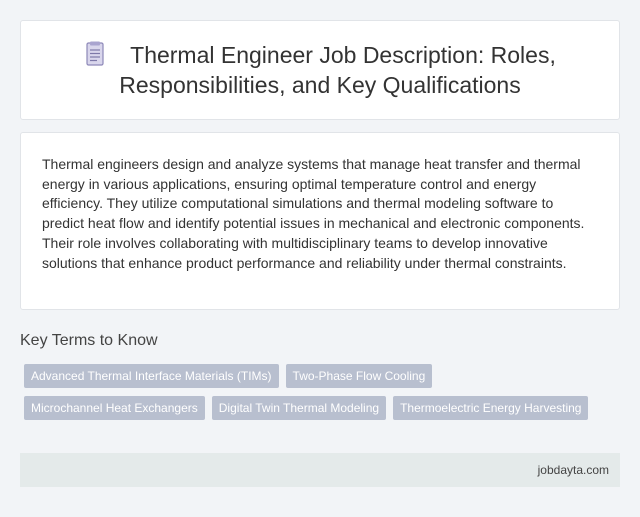 The height and width of the screenshot is (517, 640). Describe the element at coordinates (114, 408) in the screenshot. I see `tag-microchannel-heat-exchangers: Microchannel Heat Exchangers` at that location.